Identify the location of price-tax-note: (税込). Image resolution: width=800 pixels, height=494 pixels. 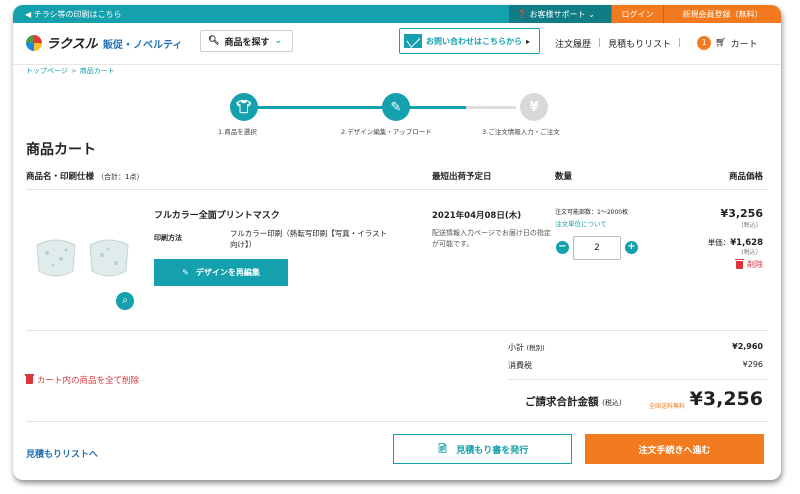
(749, 225).